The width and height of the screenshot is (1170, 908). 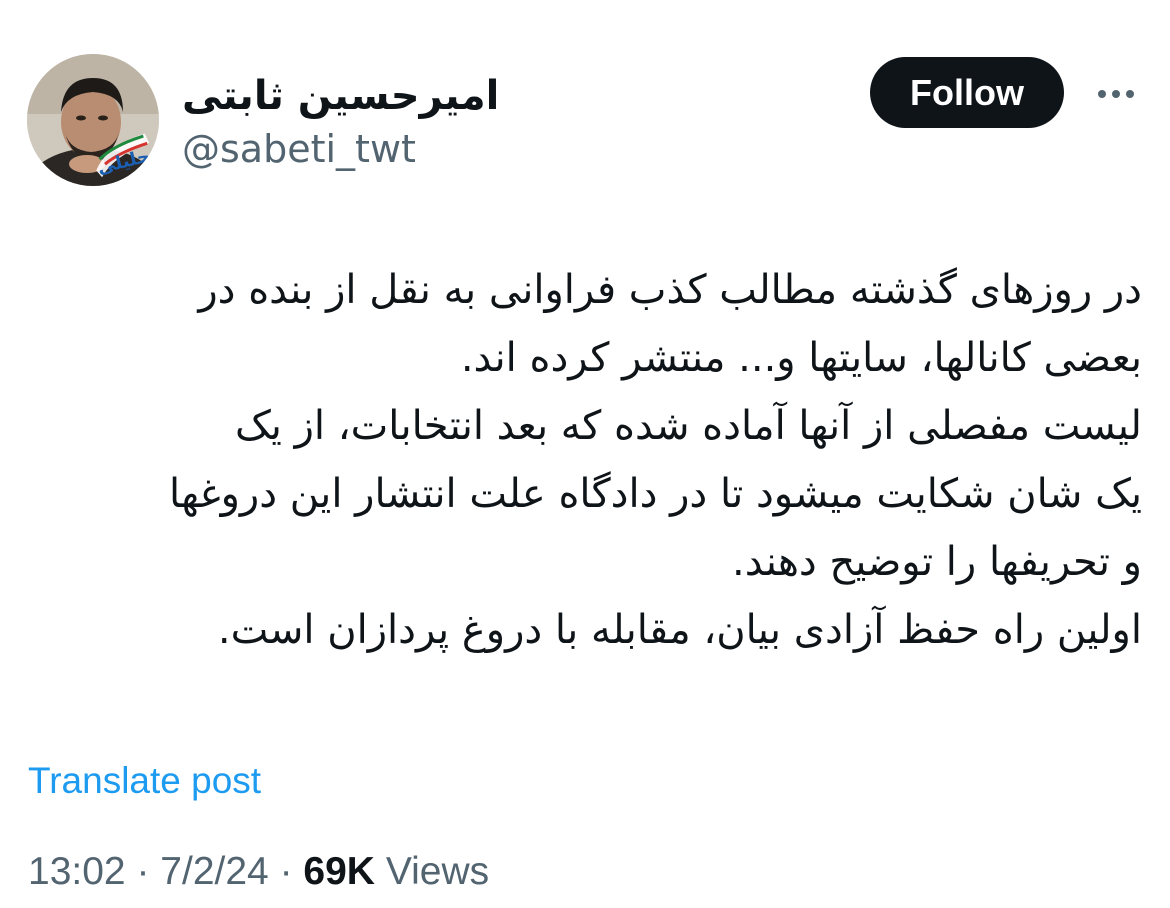 I want to click on tweet-text-line: و تحریفها را توضیح دهند., so click(x=937, y=562).